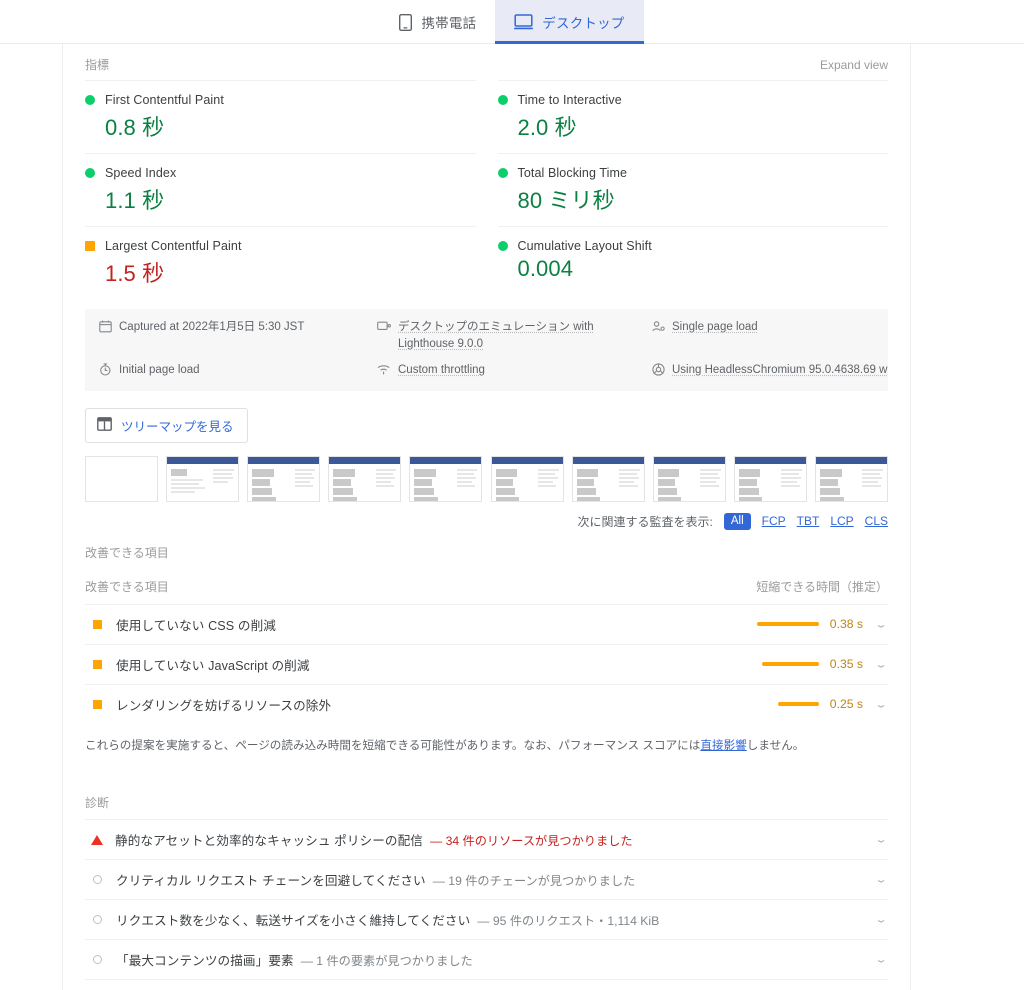  Describe the element at coordinates (90, 246) in the screenshot. I see `metric-rating-average-icon` at that location.